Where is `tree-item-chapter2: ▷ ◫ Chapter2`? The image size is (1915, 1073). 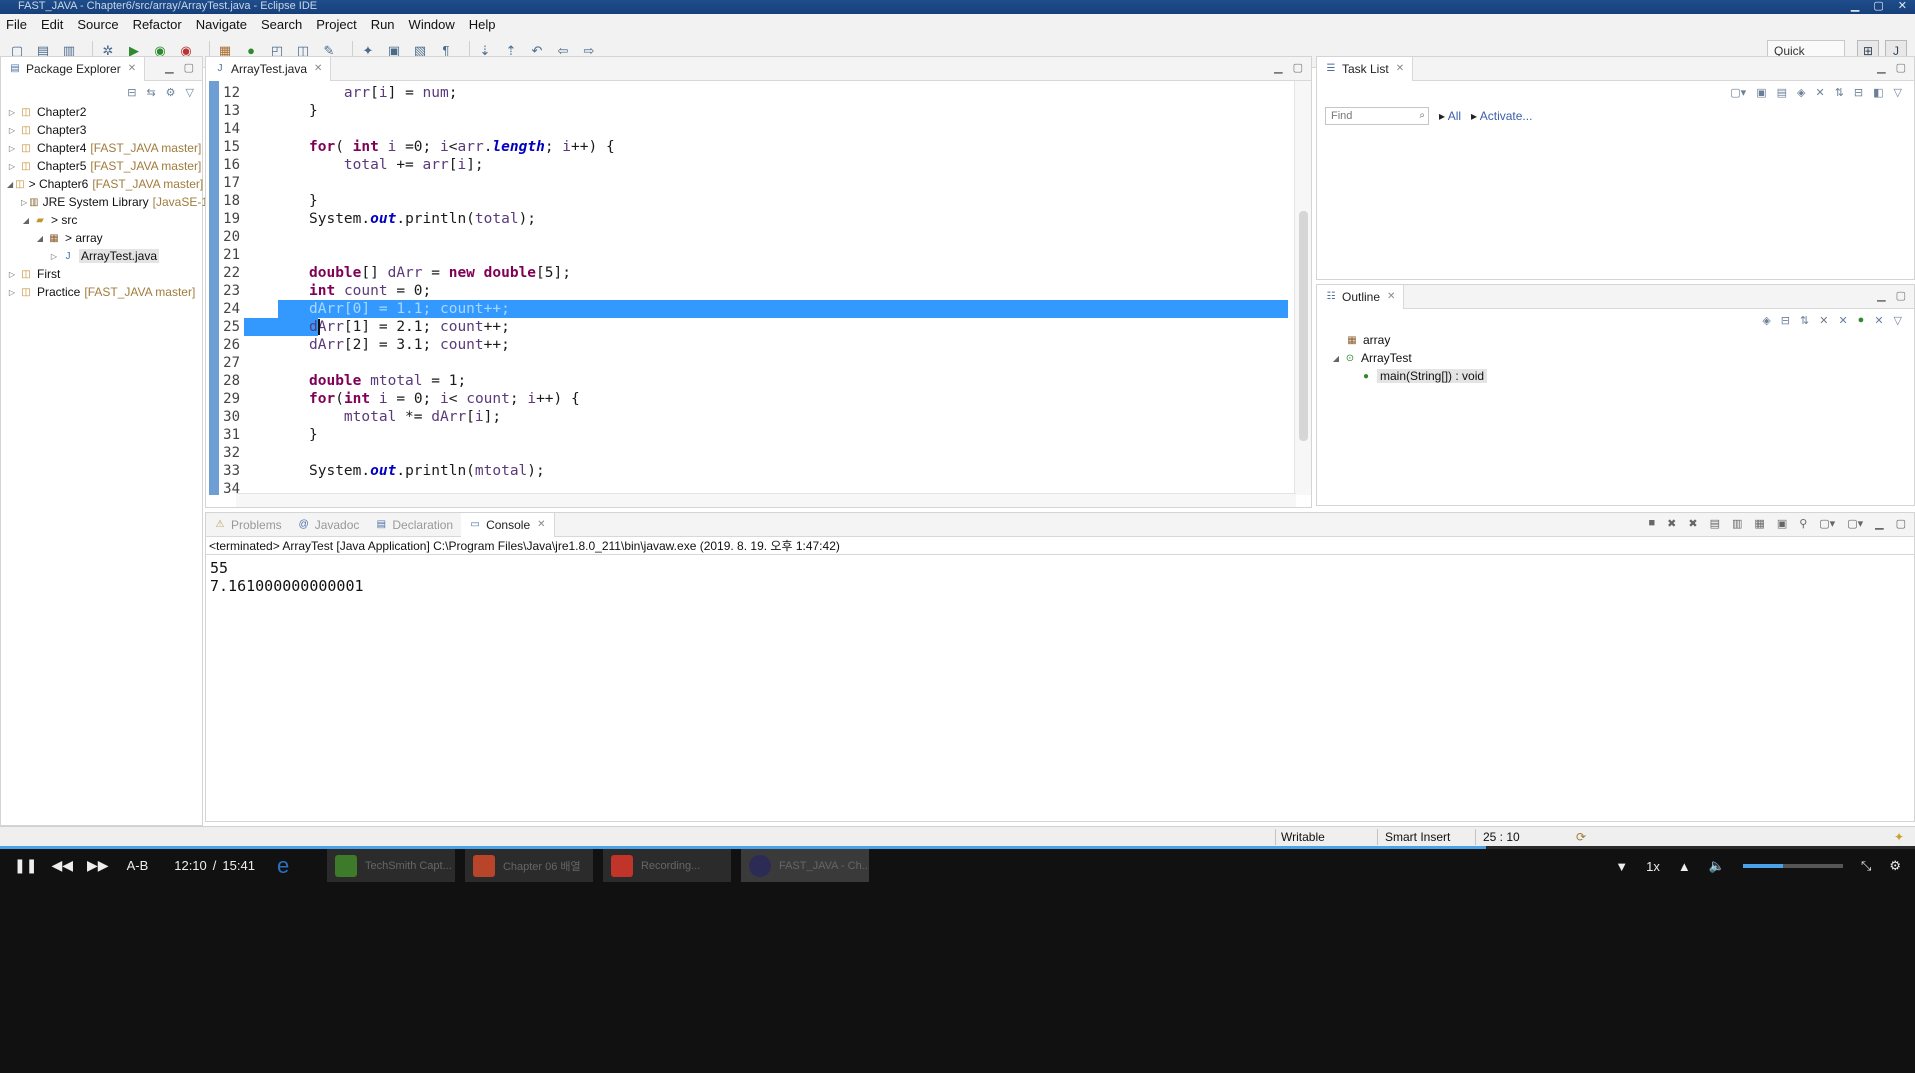
tree-item-chapter2: ▷ ◫ Chapter2 is located at coordinates (104, 112).